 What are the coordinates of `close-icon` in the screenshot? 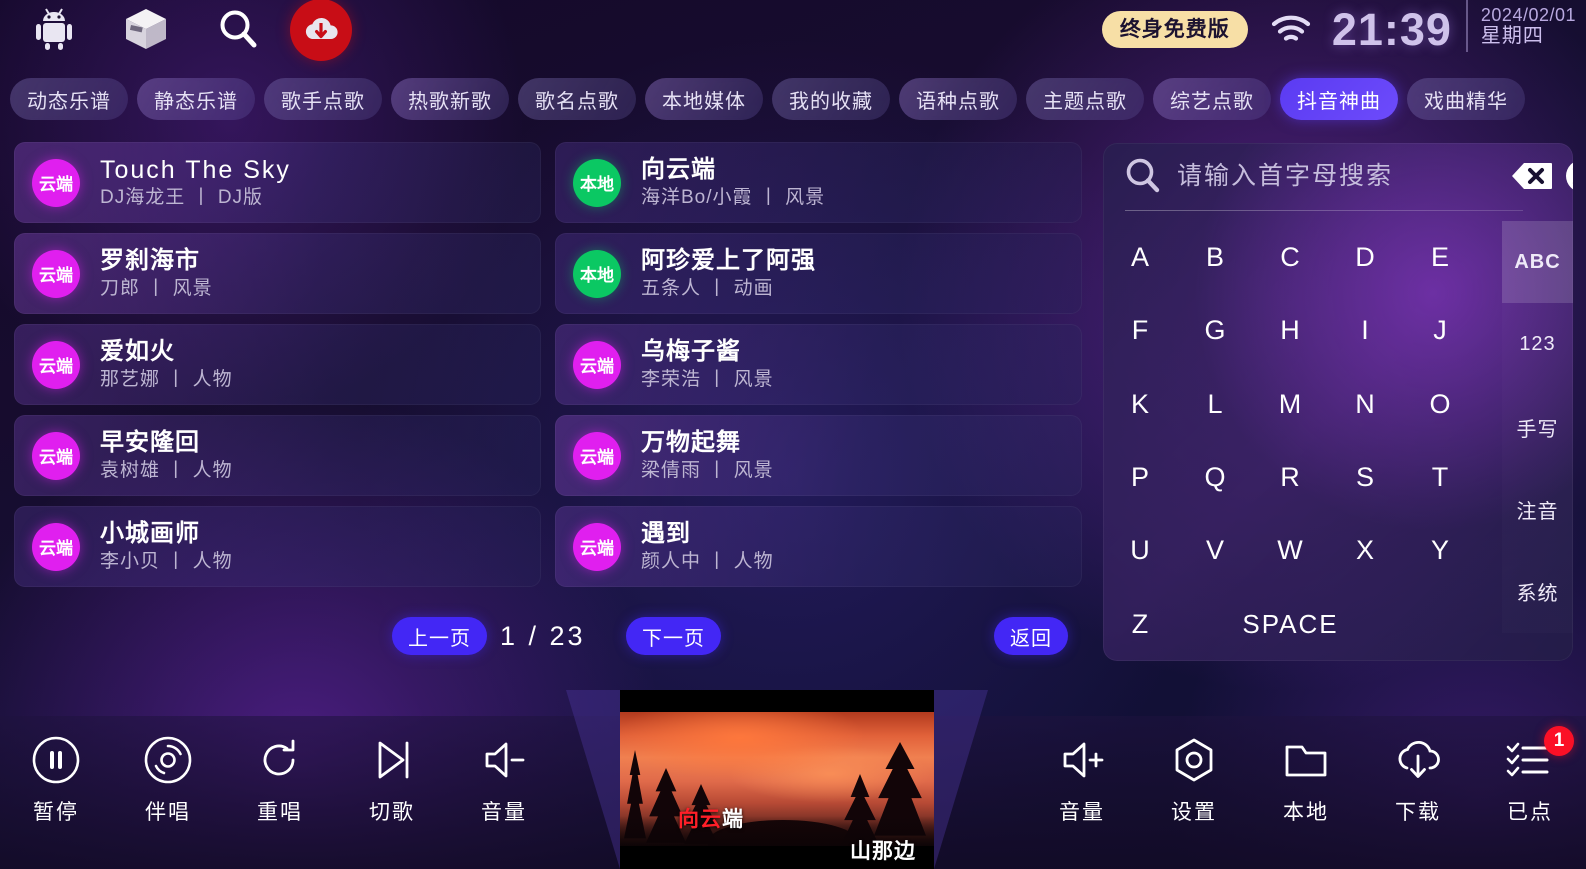 It's located at (1569, 176).